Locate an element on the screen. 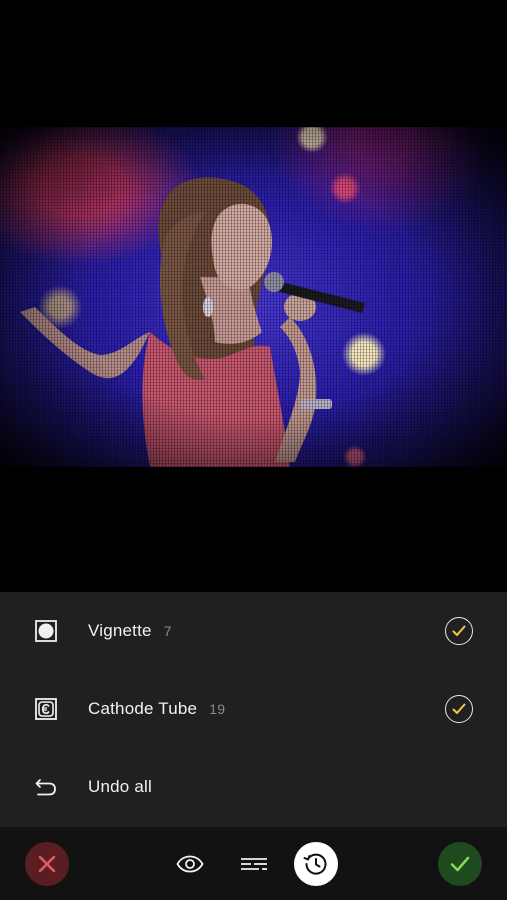  adjust-button is located at coordinates (254, 864).